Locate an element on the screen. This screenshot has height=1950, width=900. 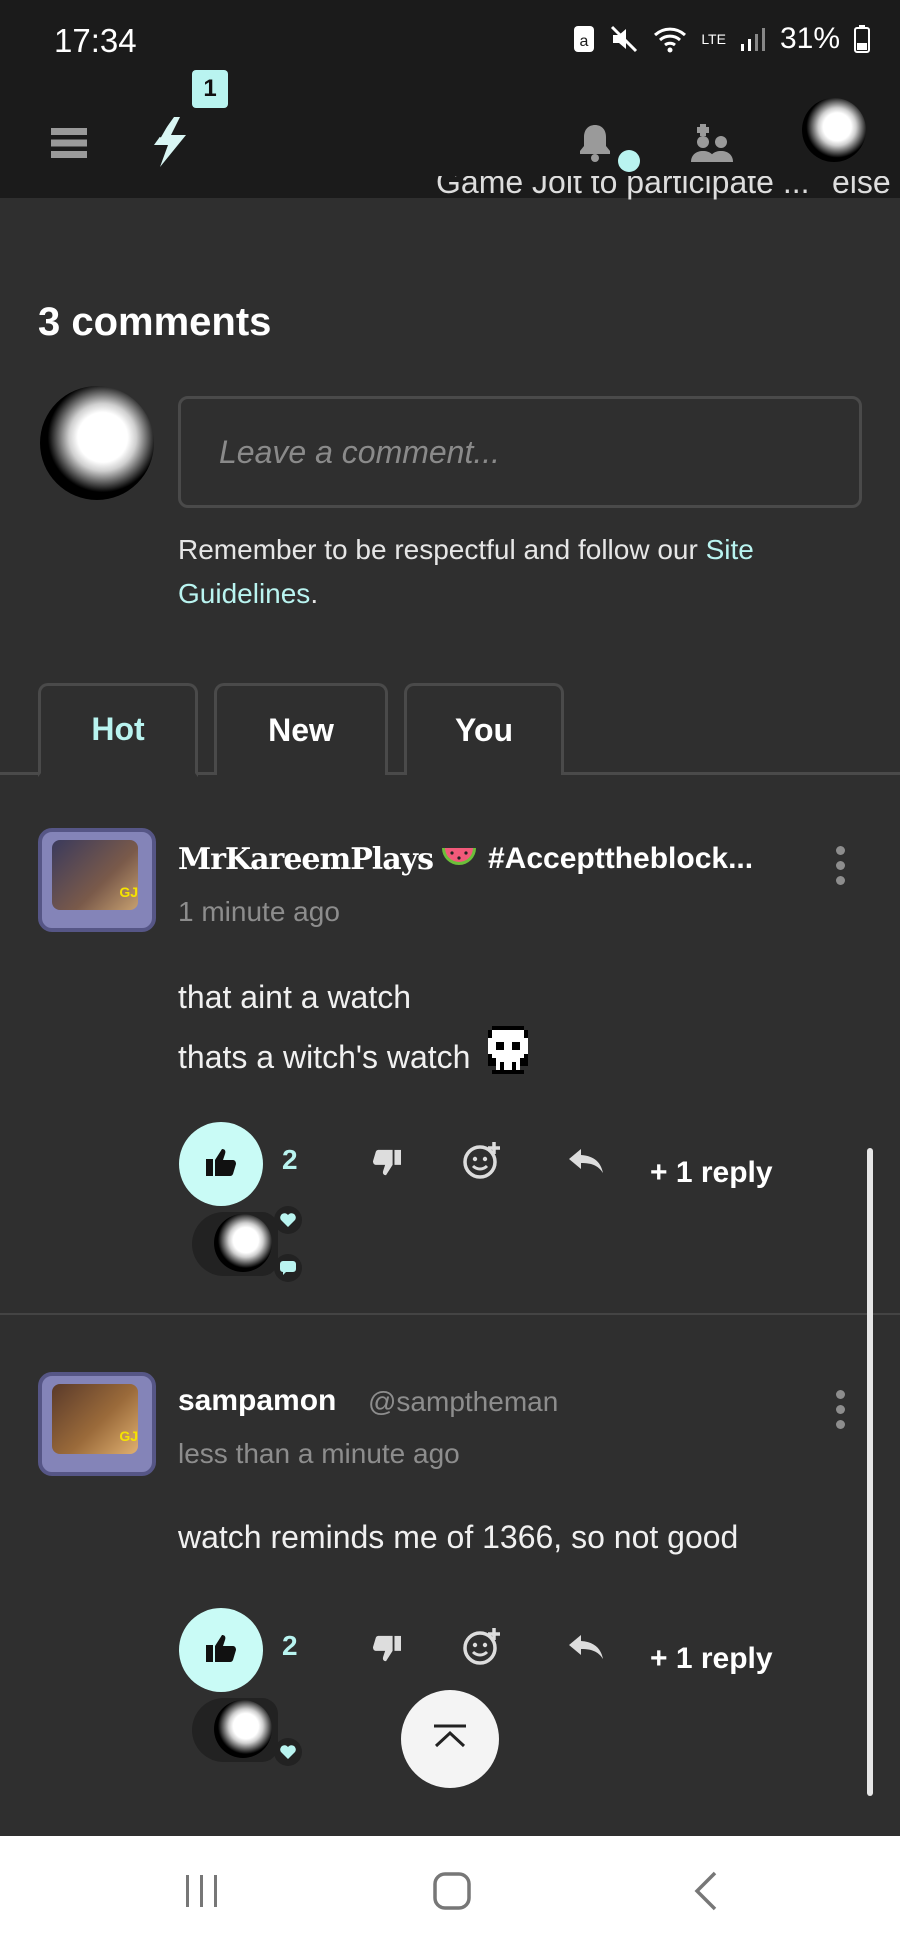
sim-icon: a is located at coordinates (584, 39).